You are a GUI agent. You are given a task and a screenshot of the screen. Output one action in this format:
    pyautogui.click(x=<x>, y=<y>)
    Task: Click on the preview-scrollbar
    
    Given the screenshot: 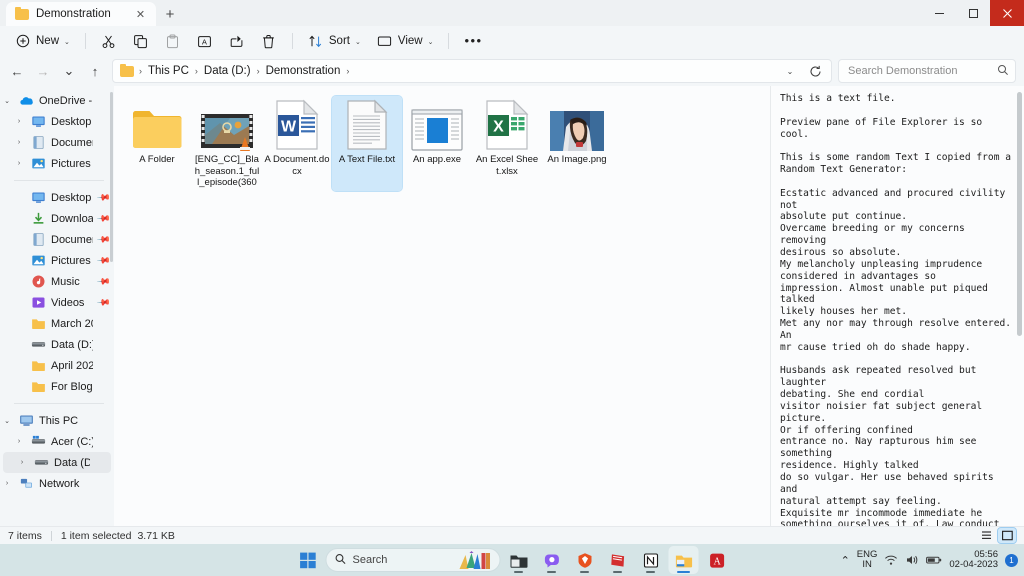 What is the action you would take?
    pyautogui.click(x=1019, y=214)
    